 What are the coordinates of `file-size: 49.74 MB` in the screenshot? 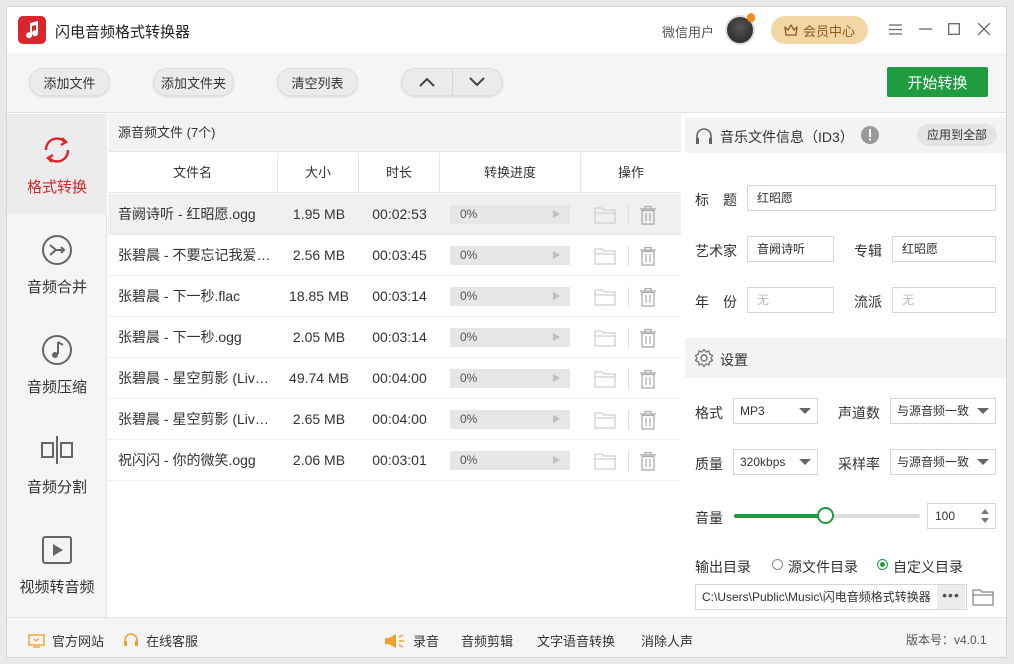 It's located at (319, 378).